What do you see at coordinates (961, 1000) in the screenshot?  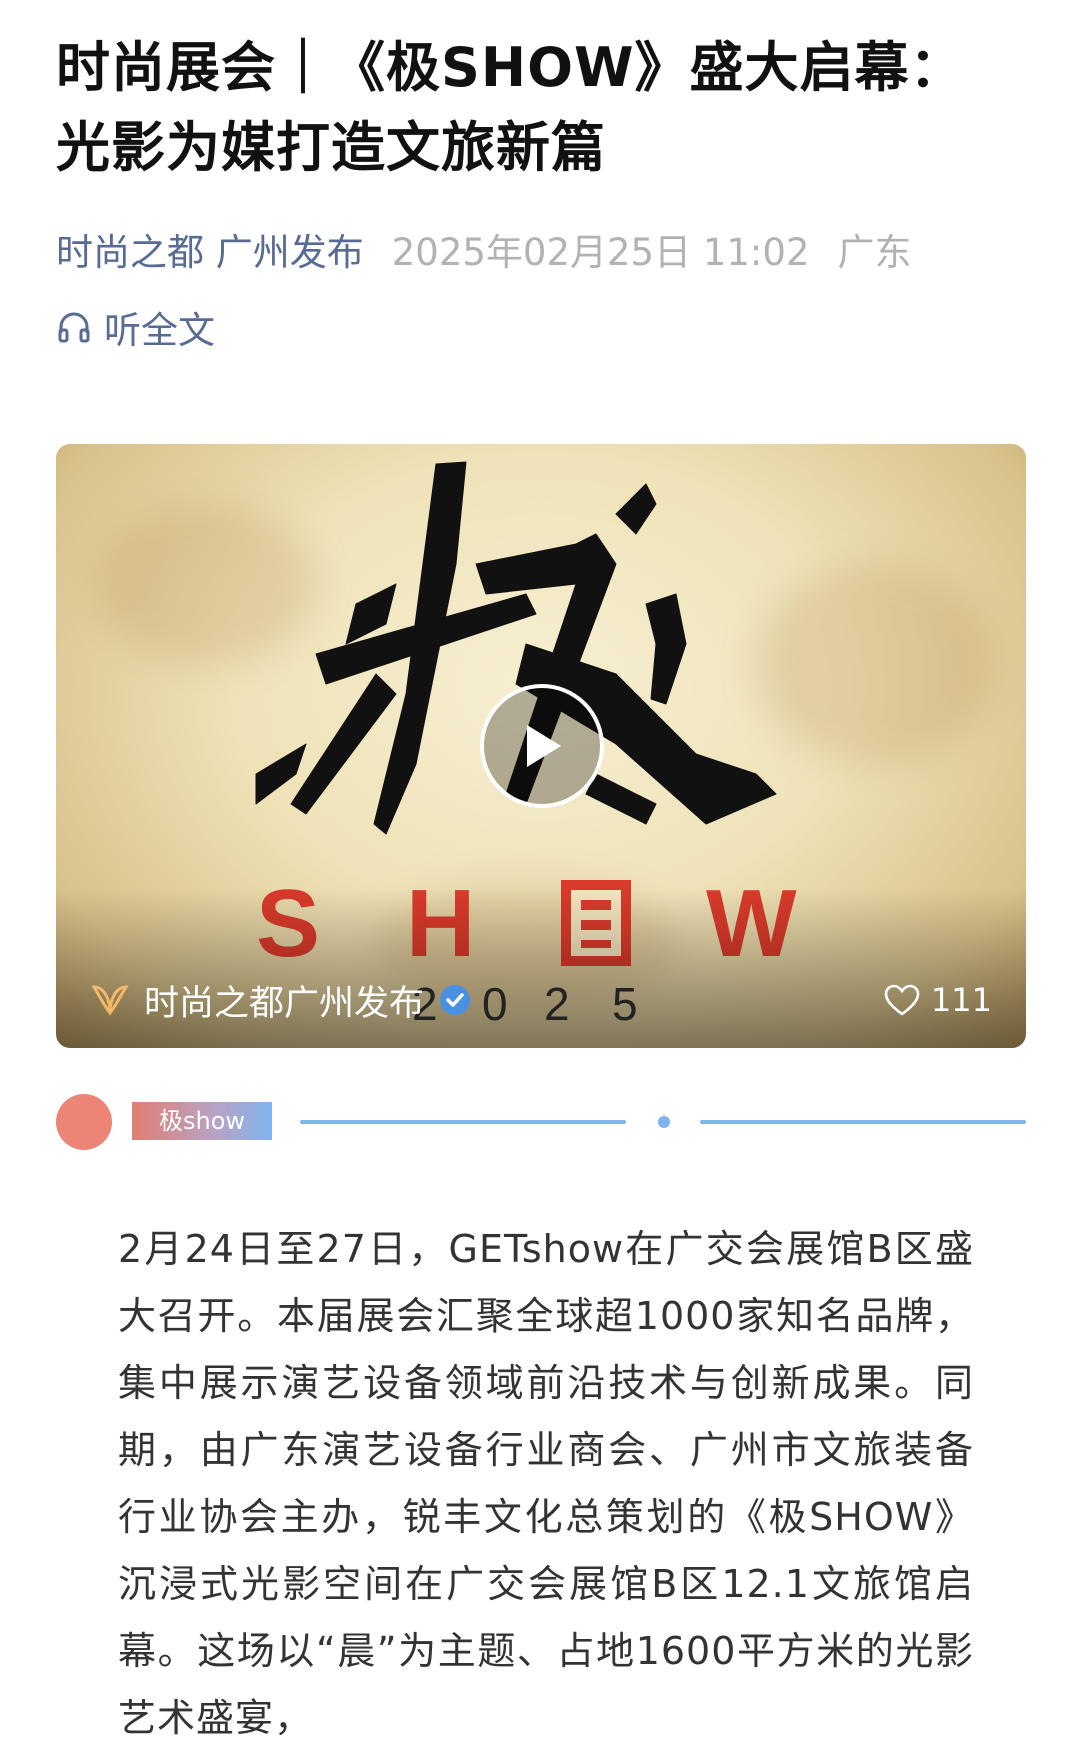 I see `like-count: 111` at bounding box center [961, 1000].